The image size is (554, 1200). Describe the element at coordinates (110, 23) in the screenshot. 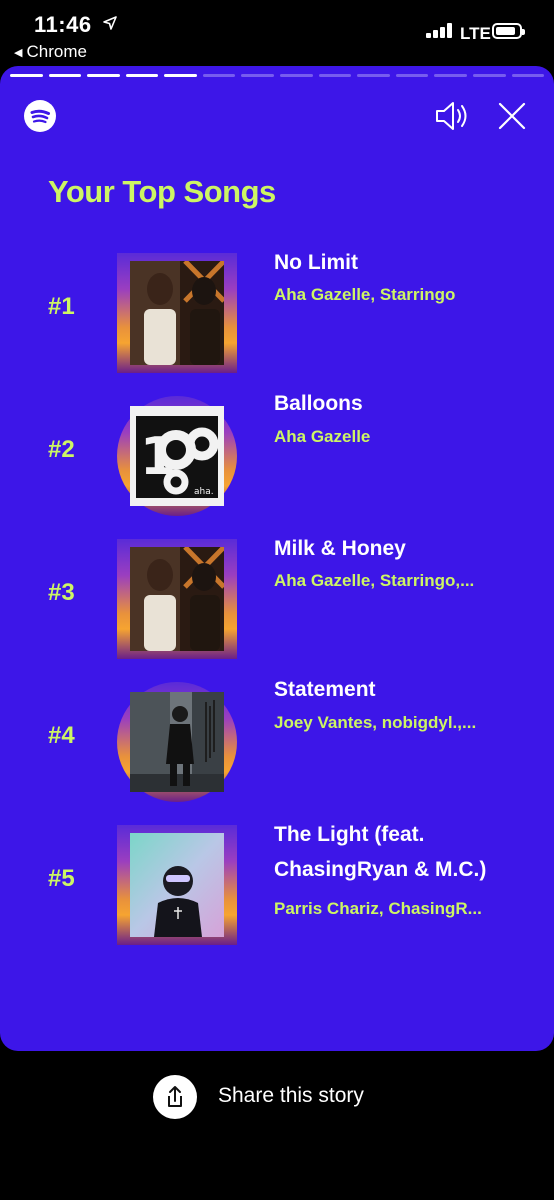

I see `location-arrow-icon` at that location.